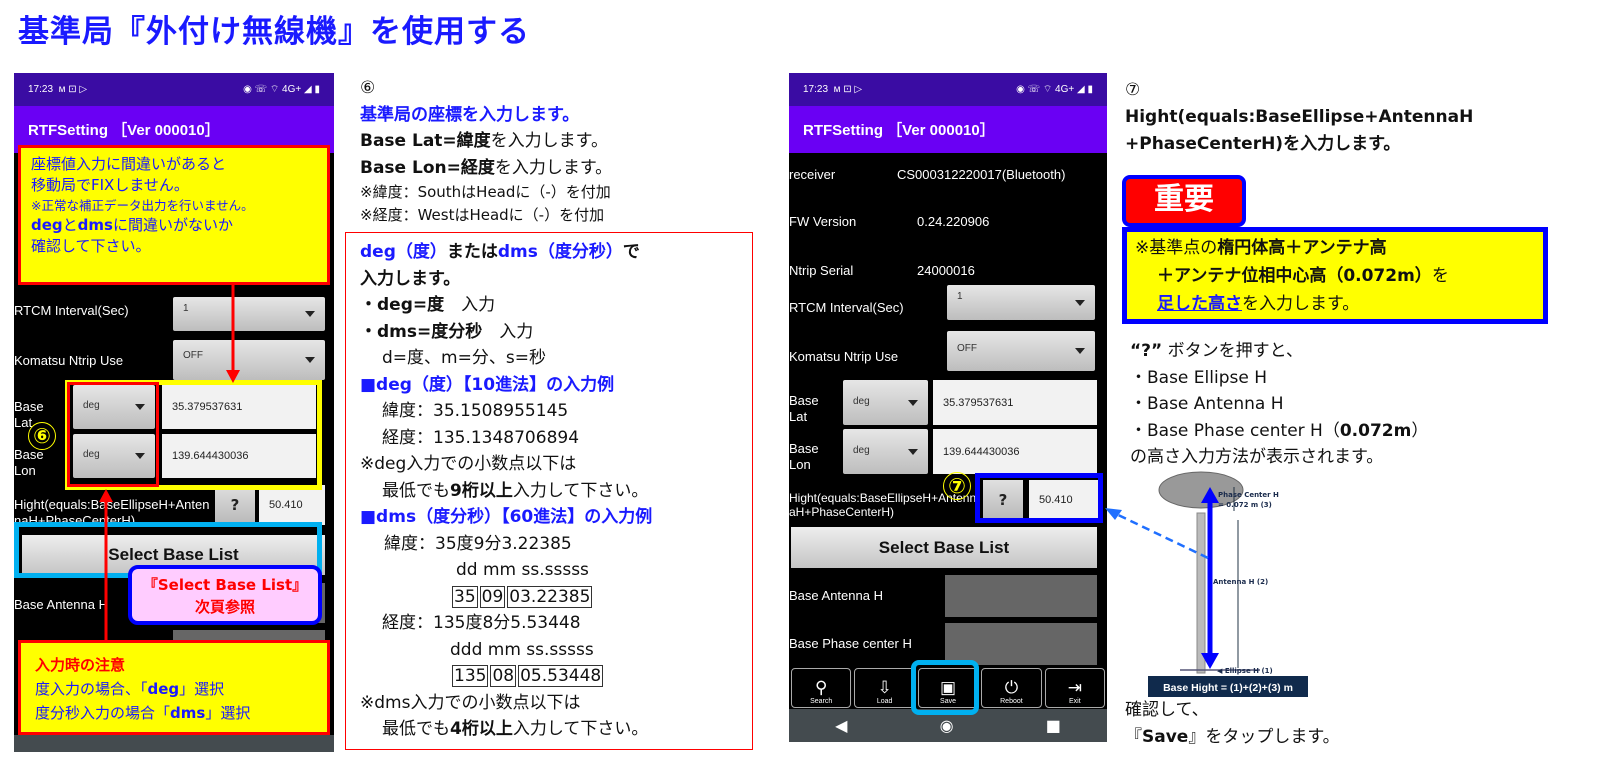 This screenshot has height=783, width=1601. Describe the element at coordinates (1021, 596) in the screenshot. I see `antenna-field` at that location.